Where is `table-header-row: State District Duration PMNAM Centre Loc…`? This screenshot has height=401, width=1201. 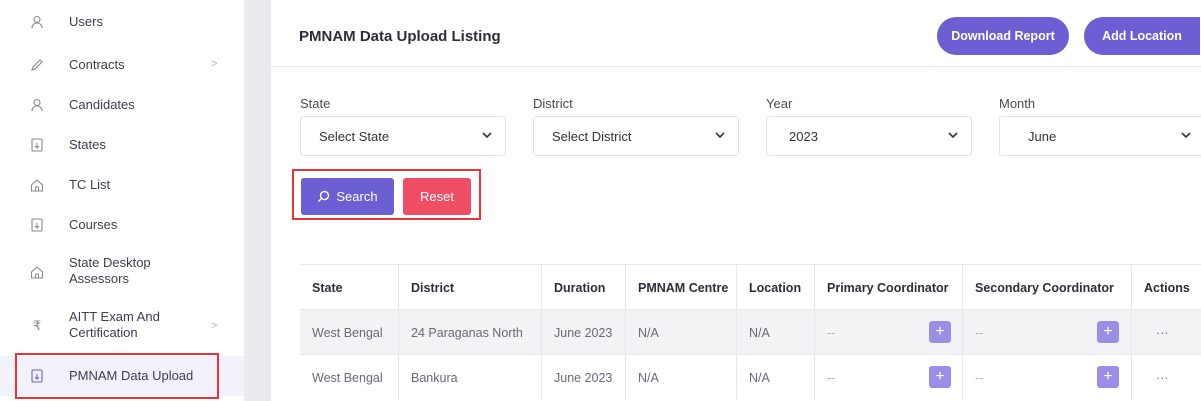 table-header-row: State District Duration PMNAM Centre Loc… is located at coordinates (750, 287).